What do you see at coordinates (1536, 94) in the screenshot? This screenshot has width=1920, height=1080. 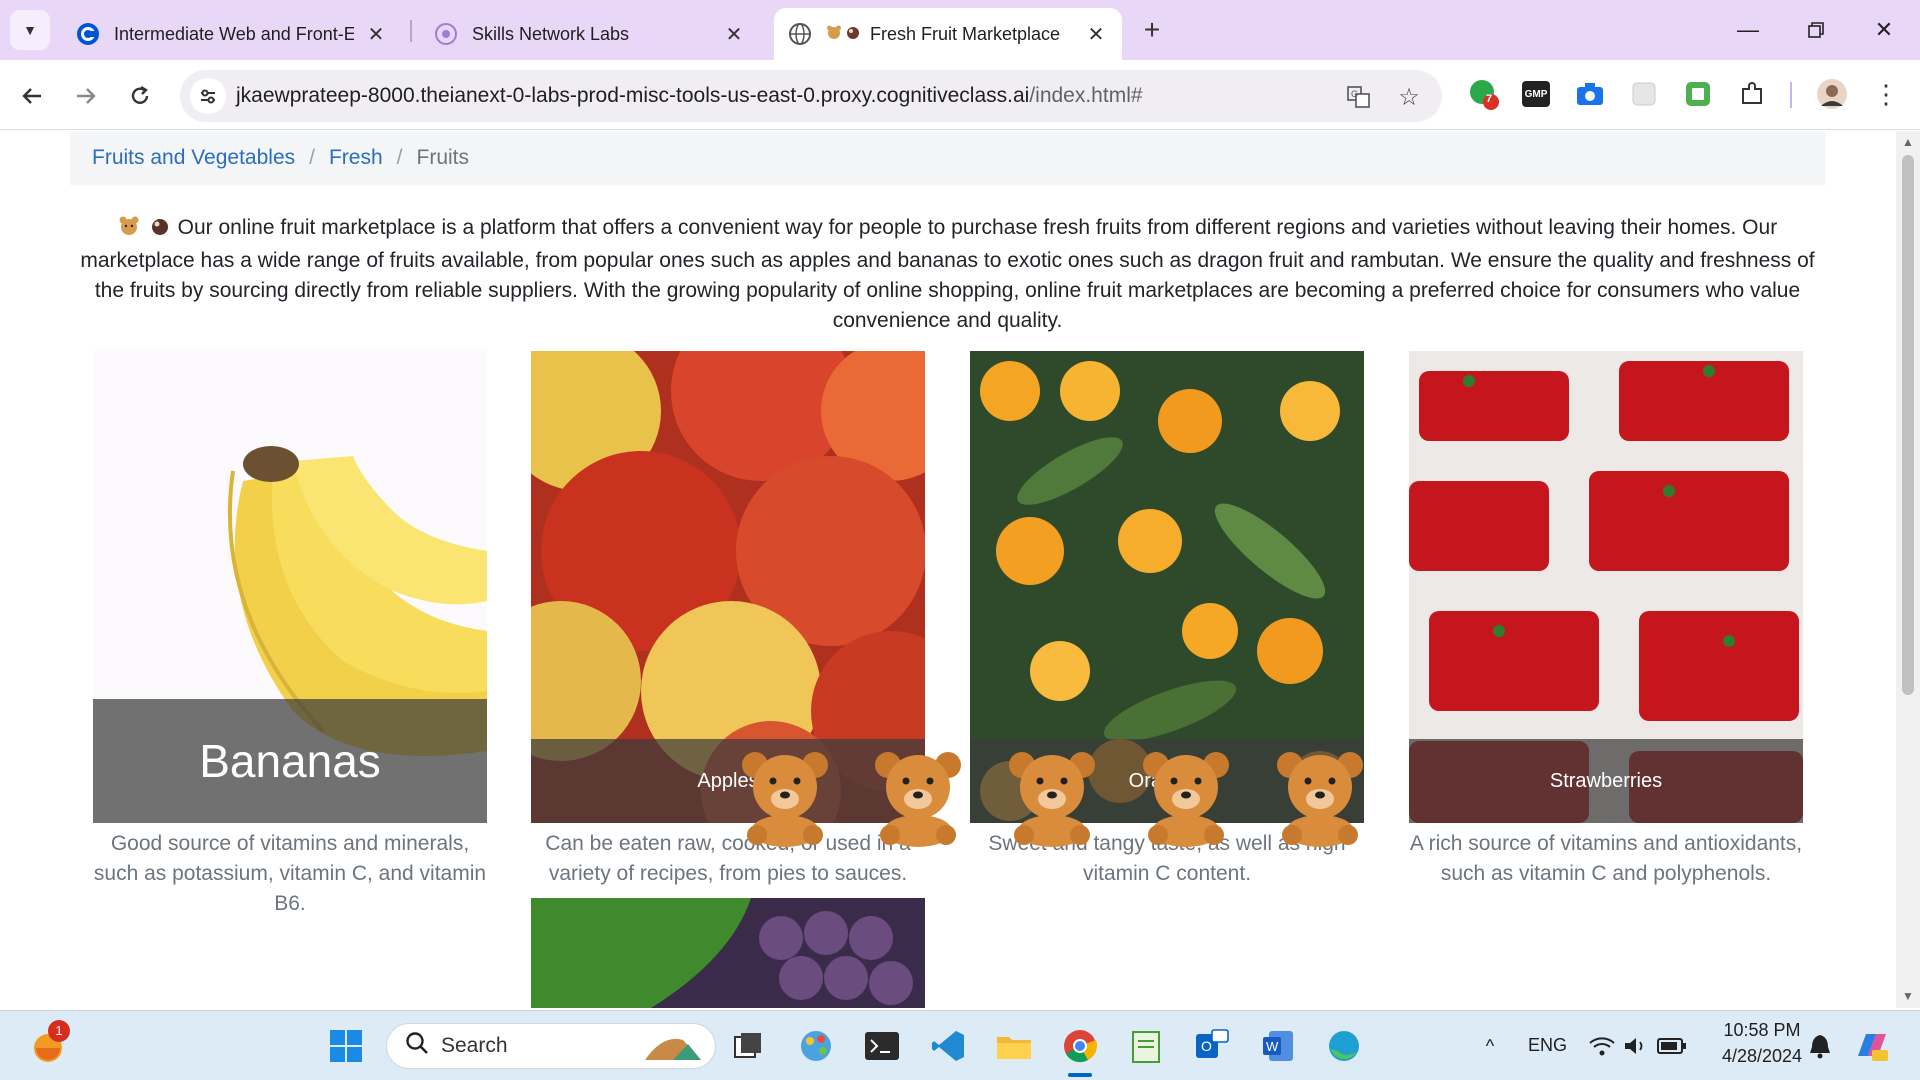 I see `gmp-extension-icon: GMP` at bounding box center [1536, 94].